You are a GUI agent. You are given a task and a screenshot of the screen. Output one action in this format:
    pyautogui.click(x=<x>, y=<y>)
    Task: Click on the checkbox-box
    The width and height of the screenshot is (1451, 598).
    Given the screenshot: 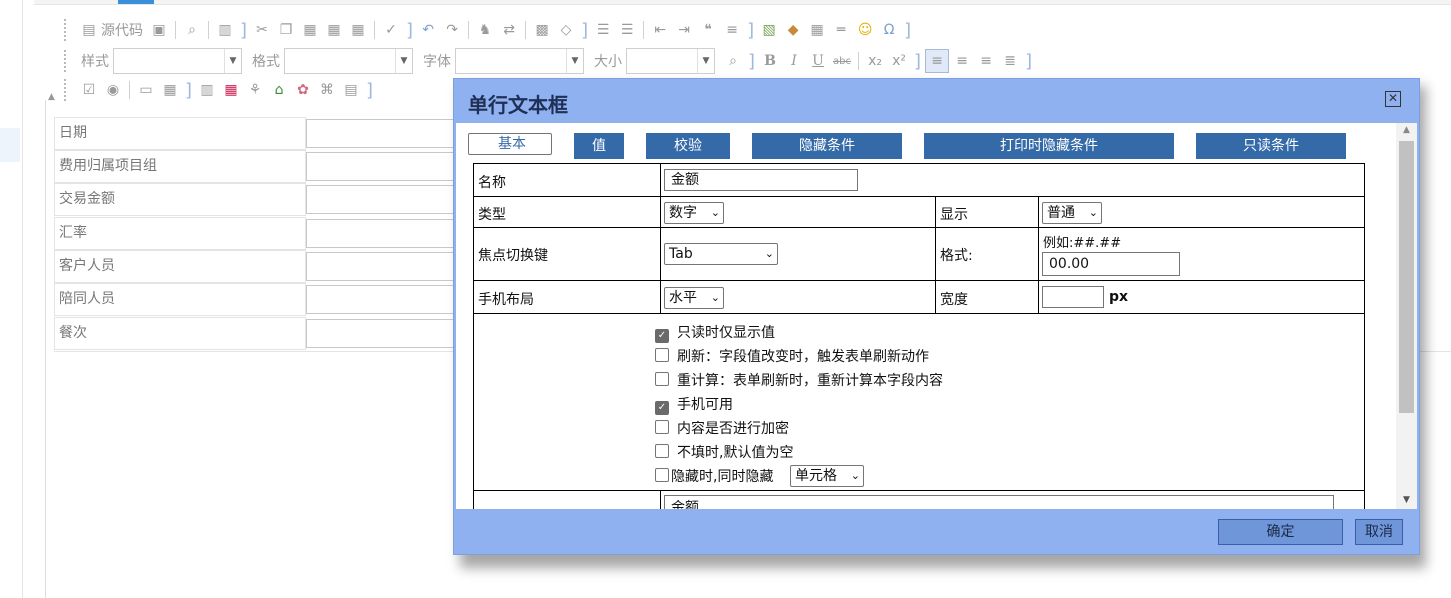 What is the action you would take?
    pyautogui.click(x=662, y=475)
    